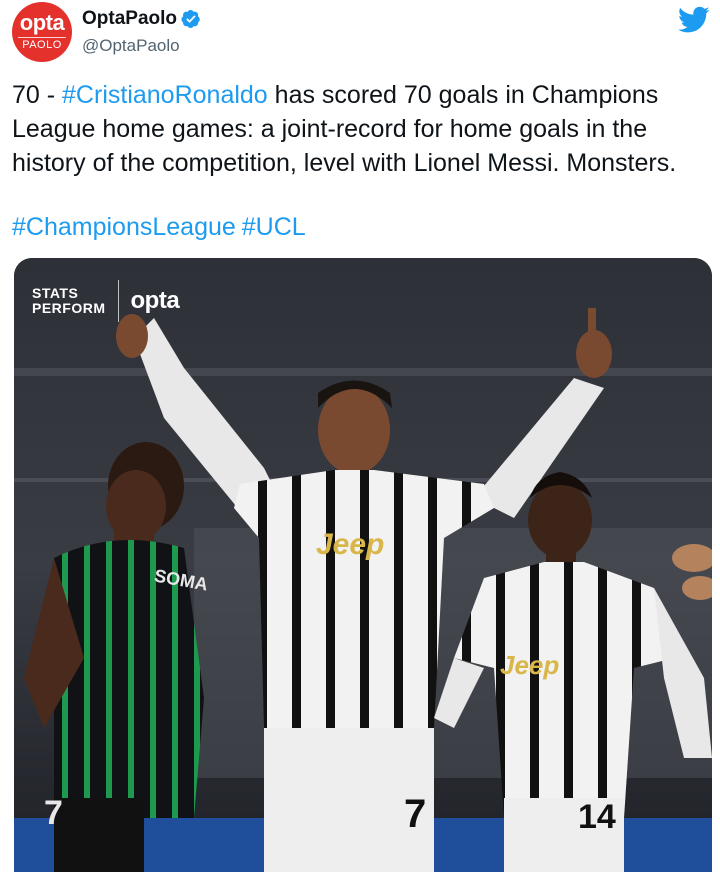 The image size is (720, 872). Describe the element at coordinates (350, 544) in the screenshot. I see `jersey-sponsor-center: Jeep` at that location.